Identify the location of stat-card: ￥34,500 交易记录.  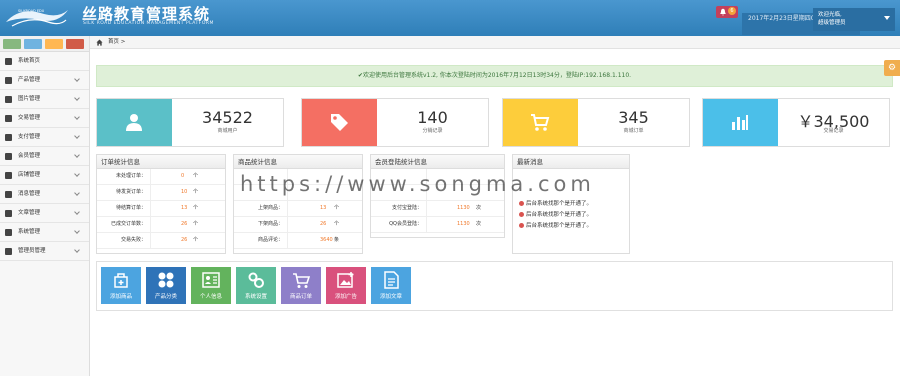
(796, 122).